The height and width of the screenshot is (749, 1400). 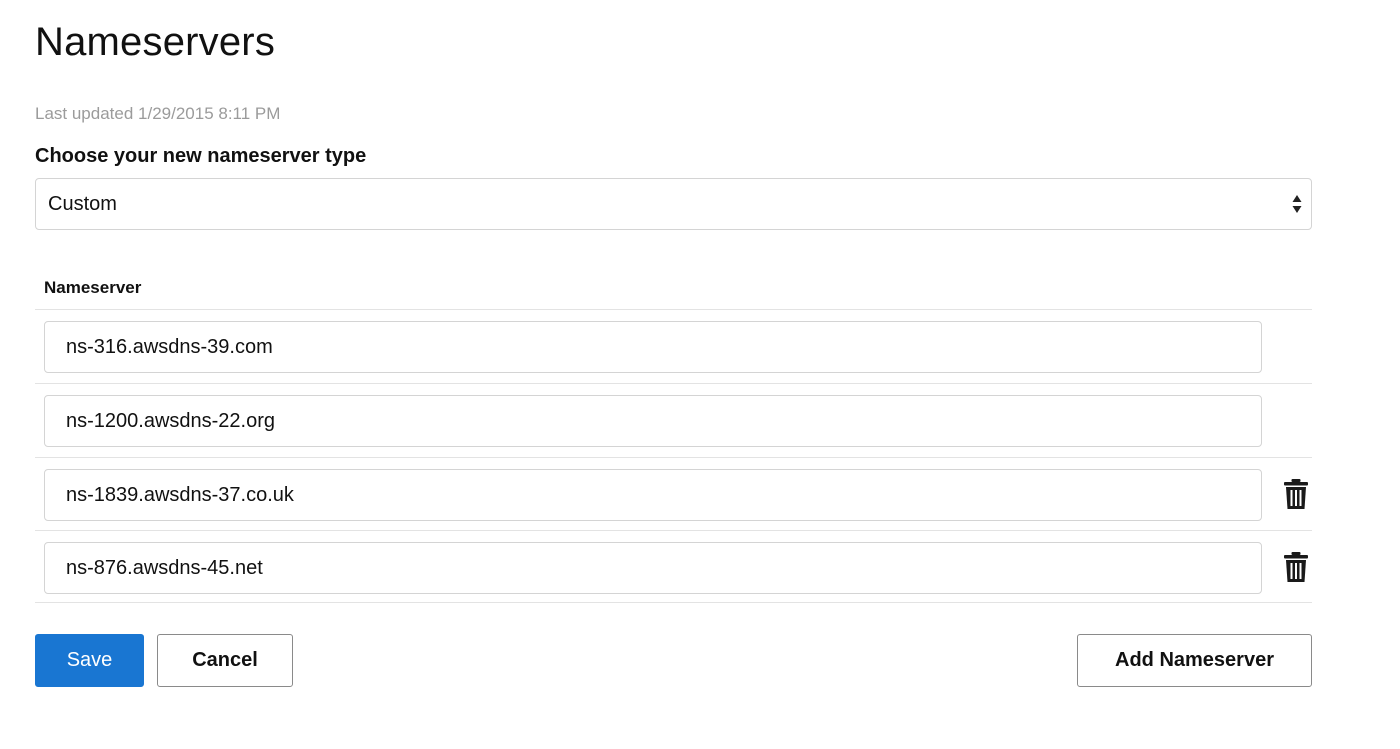 I want to click on cancel-button: Cancel, so click(x=225, y=660).